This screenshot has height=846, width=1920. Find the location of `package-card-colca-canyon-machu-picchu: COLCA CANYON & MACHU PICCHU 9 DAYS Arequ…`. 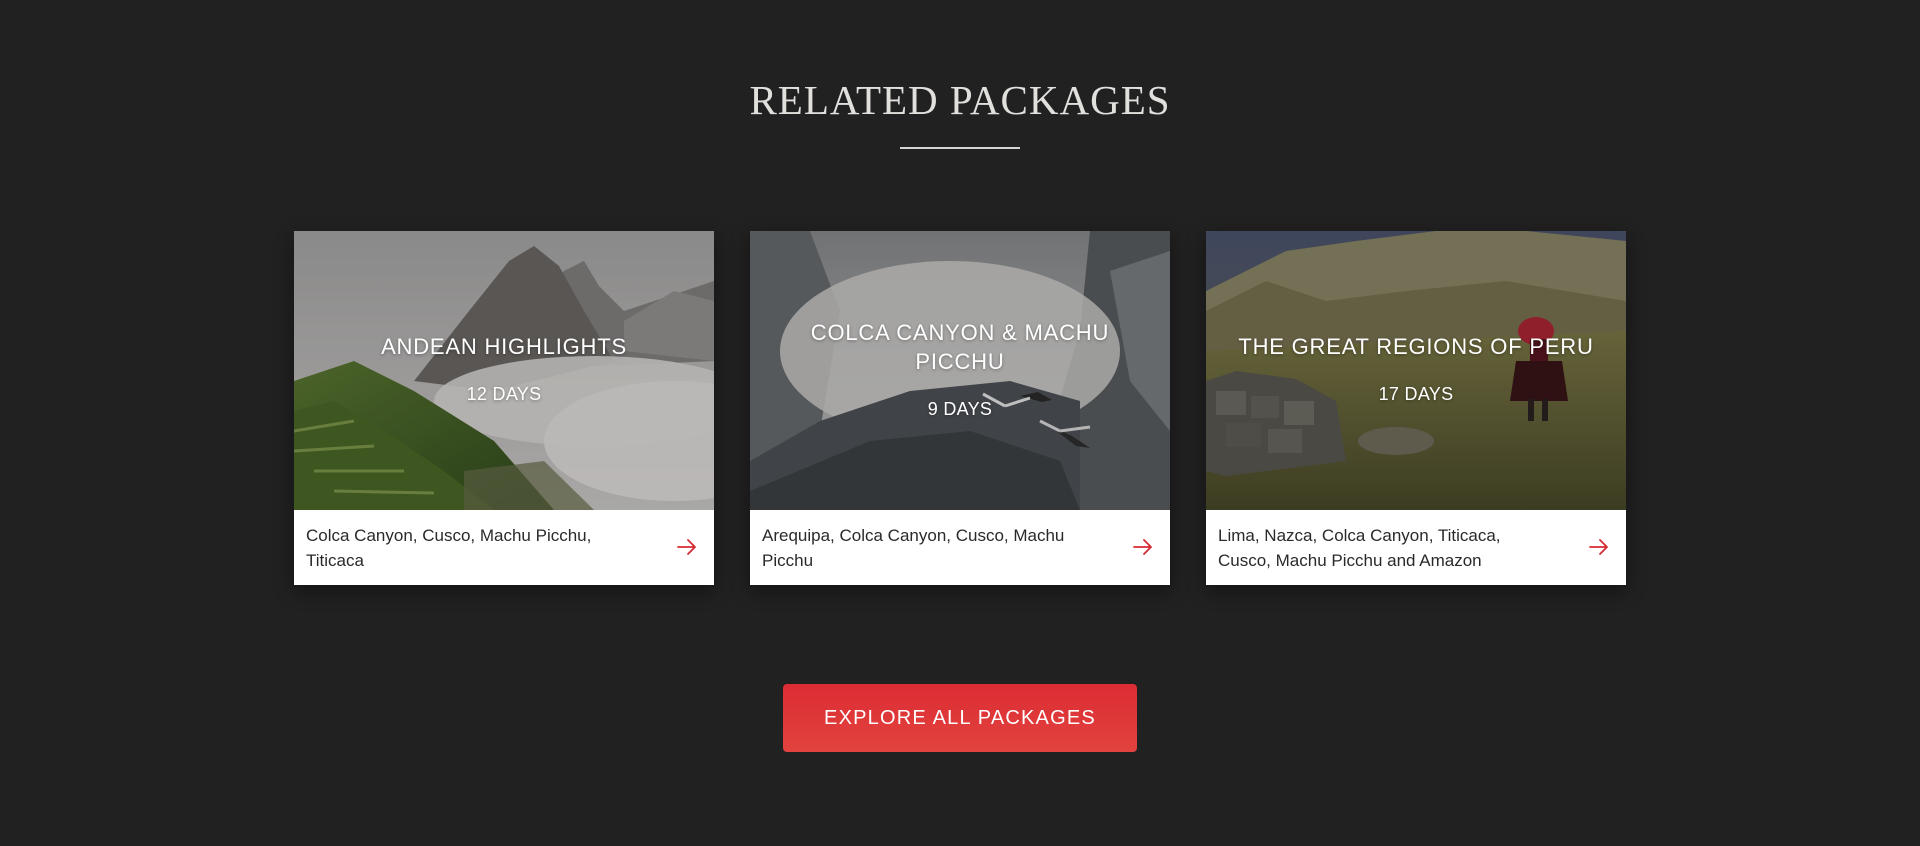

package-card-colca-canyon-machu-picchu: COLCA CANYON & MACHU PICCHU 9 DAYS Arequ… is located at coordinates (960, 408).